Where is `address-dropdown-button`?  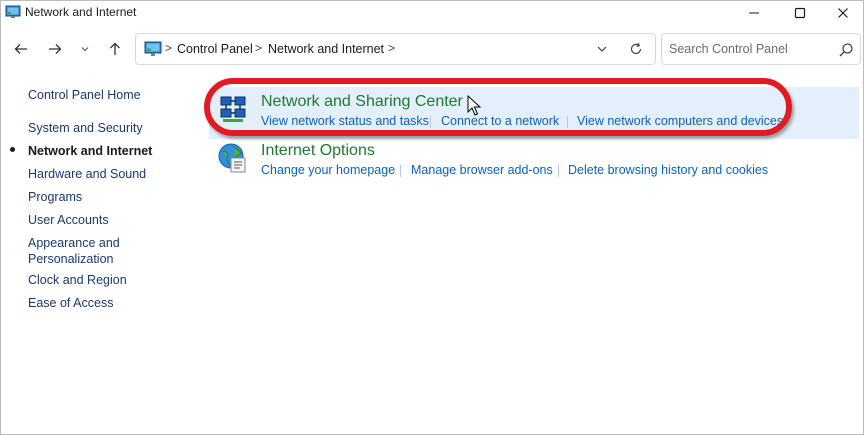 address-dropdown-button is located at coordinates (602, 49).